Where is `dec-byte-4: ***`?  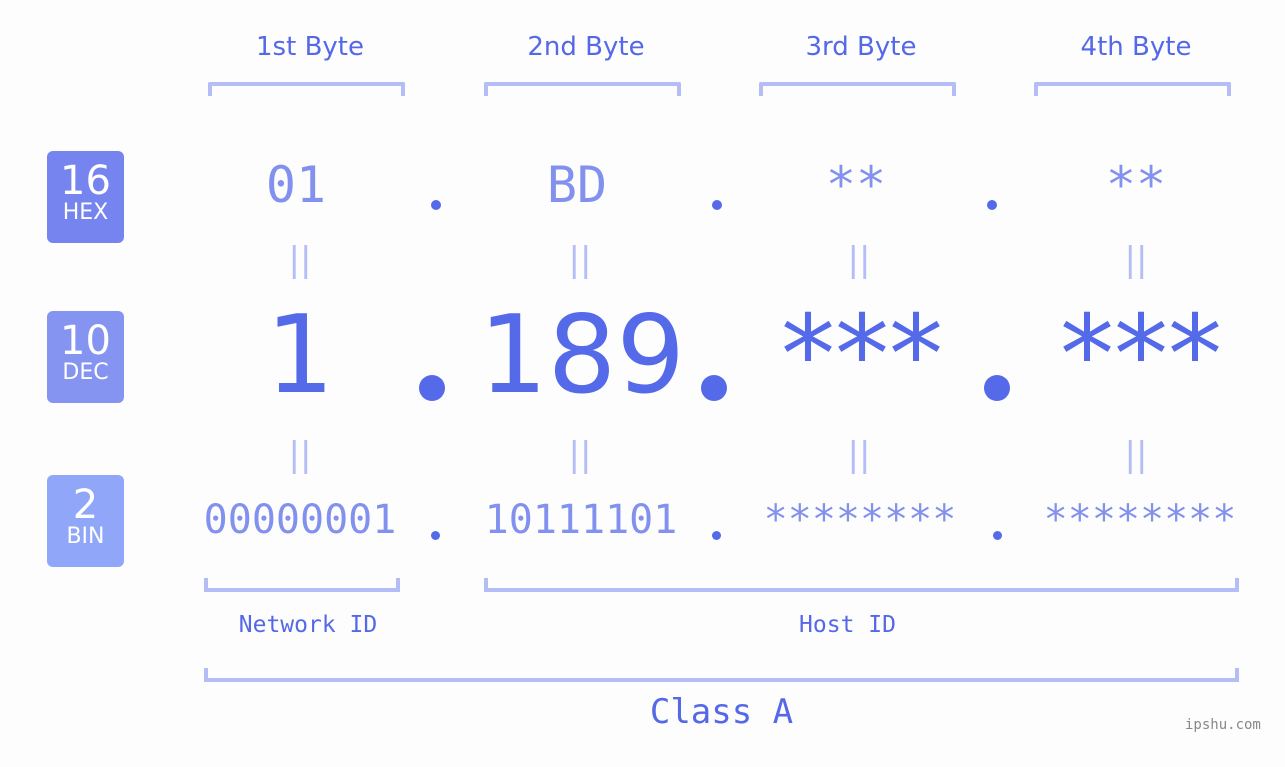
dec-byte-4: *** is located at coordinates (1141, 355).